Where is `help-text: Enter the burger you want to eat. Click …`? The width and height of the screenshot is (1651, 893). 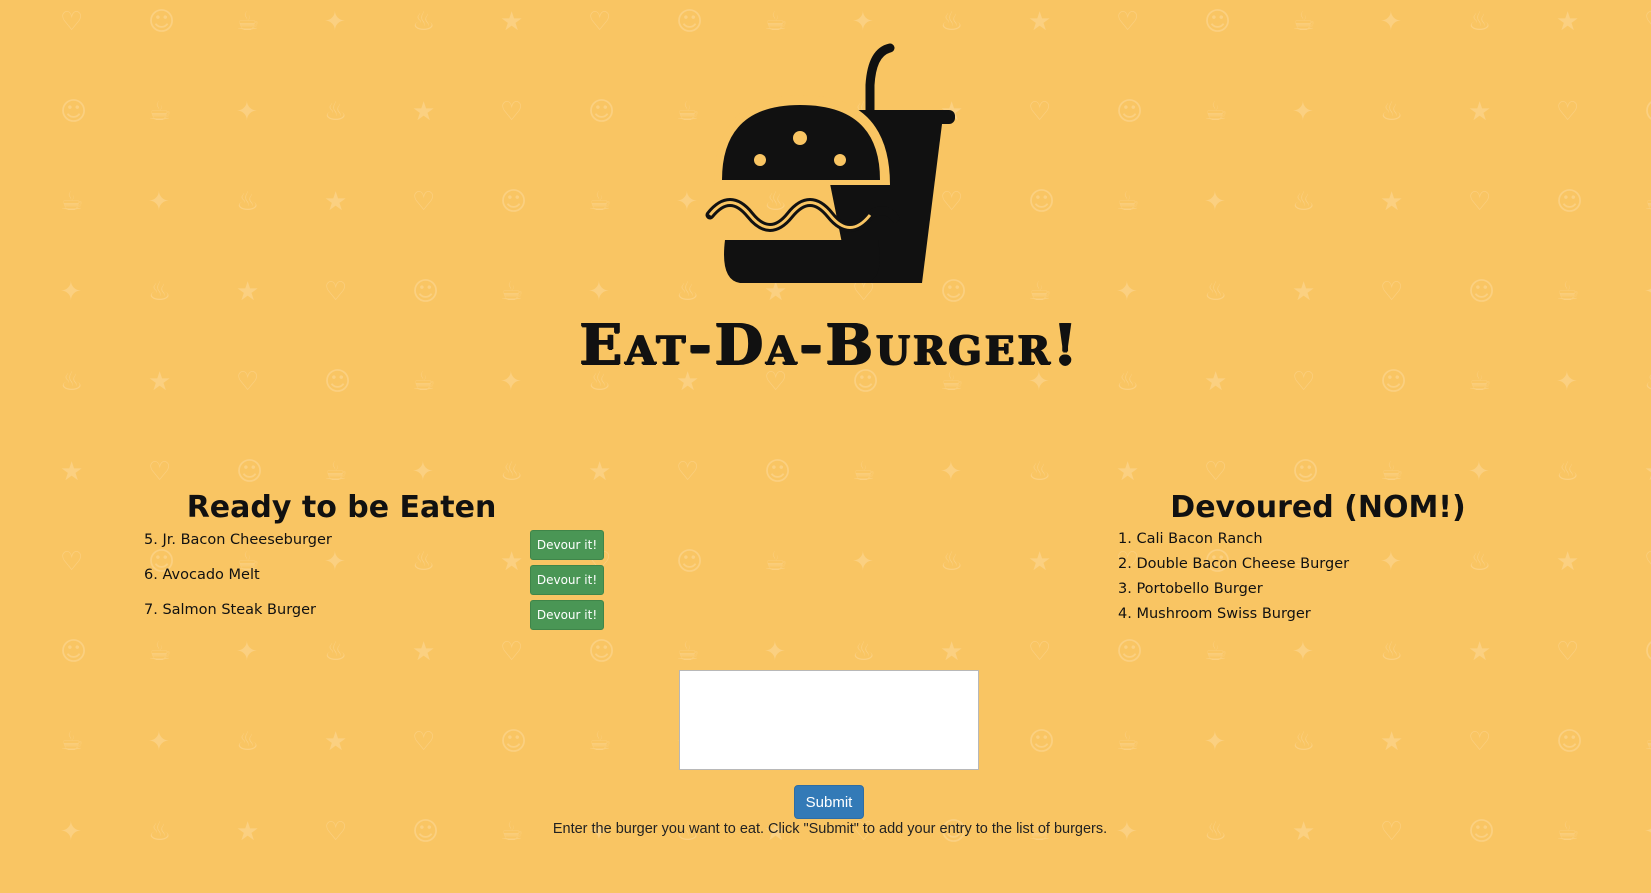 help-text: Enter the burger you want to eat. Click … is located at coordinates (830, 829).